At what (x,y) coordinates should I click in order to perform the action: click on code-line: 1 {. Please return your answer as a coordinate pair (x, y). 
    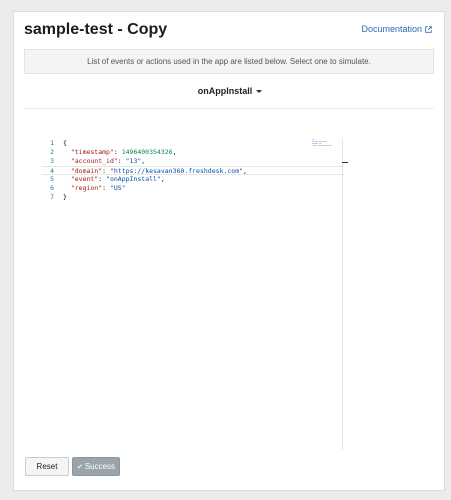
    Looking at the image, I should click on (193, 143).